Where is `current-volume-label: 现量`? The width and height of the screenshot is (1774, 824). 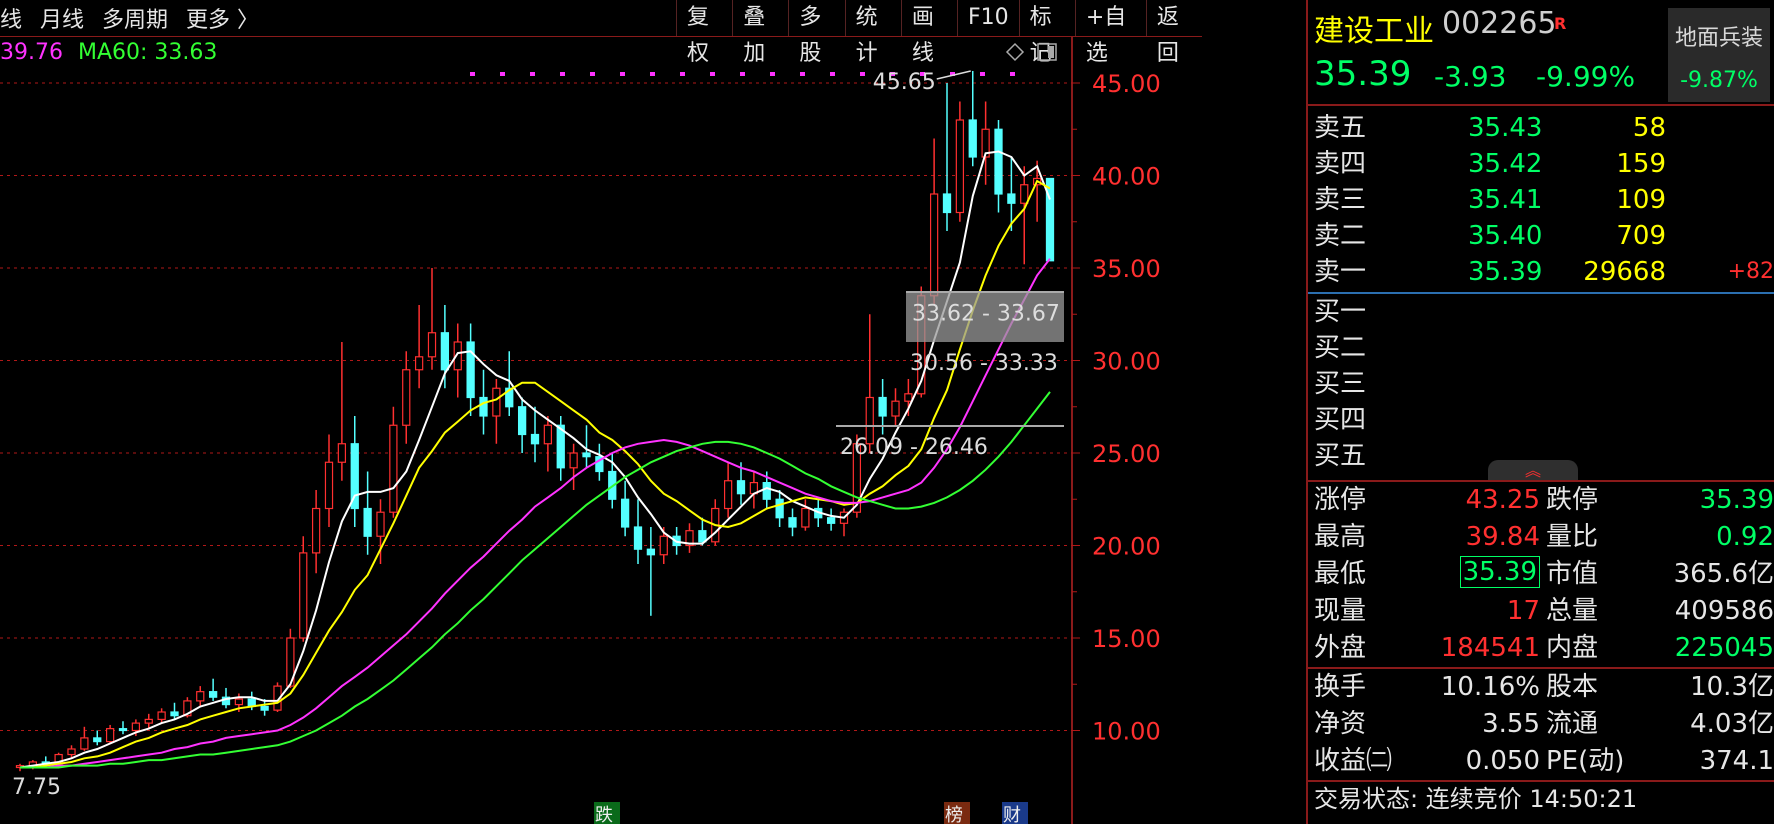
current-volume-label: 现量 is located at coordinates (1340, 611).